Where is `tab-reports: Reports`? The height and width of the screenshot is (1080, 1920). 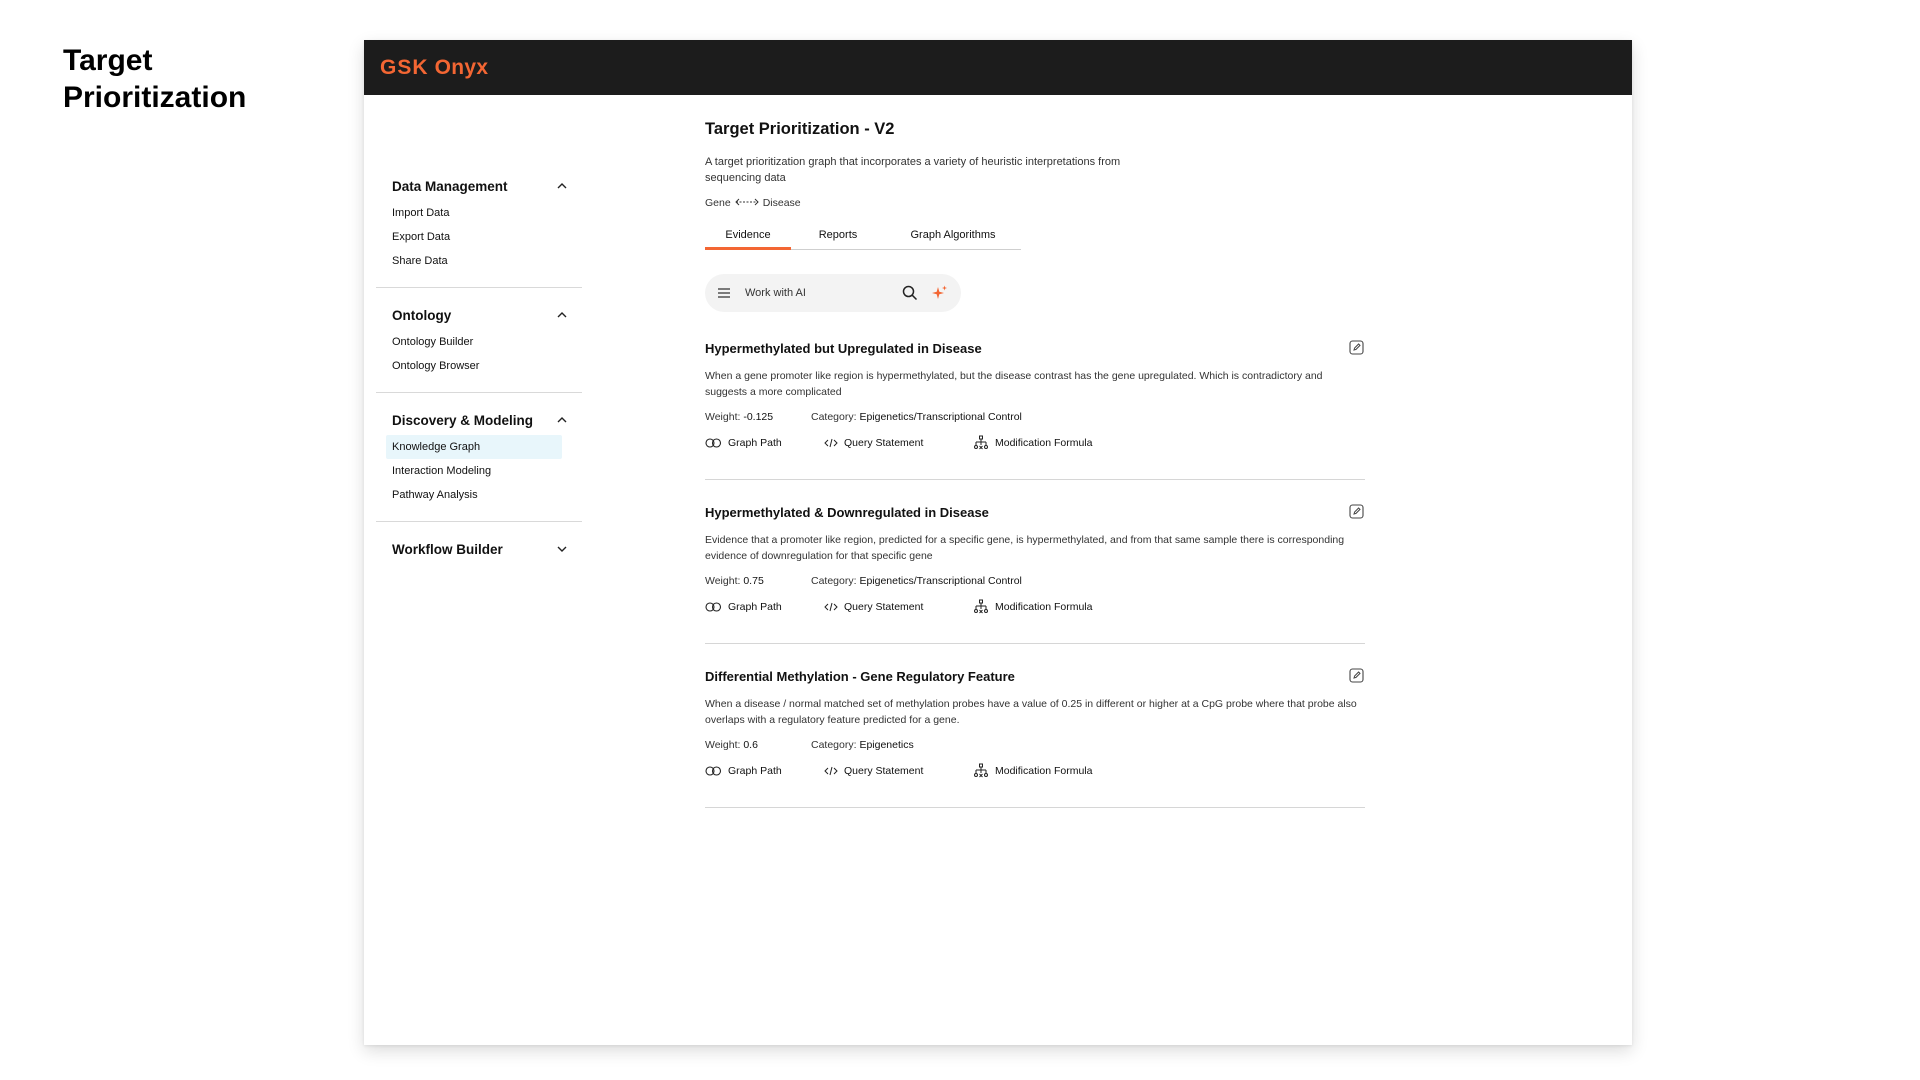 tab-reports: Reports is located at coordinates (838, 239).